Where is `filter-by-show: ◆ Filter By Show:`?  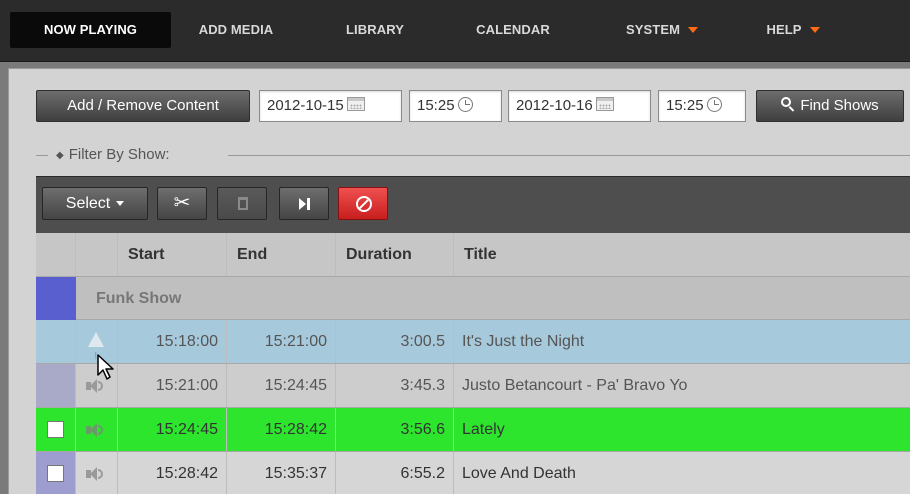
filter-by-show: ◆ Filter By Show: is located at coordinates (473, 155).